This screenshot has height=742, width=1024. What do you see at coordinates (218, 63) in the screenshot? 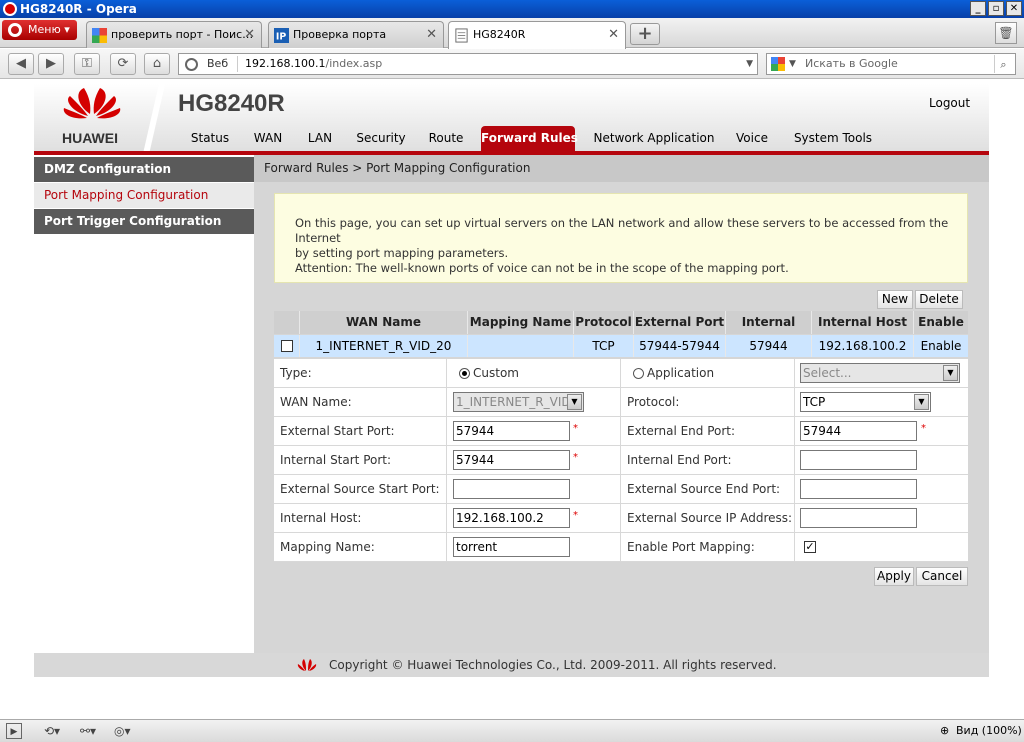
I see `address-prefix: Веб` at bounding box center [218, 63].